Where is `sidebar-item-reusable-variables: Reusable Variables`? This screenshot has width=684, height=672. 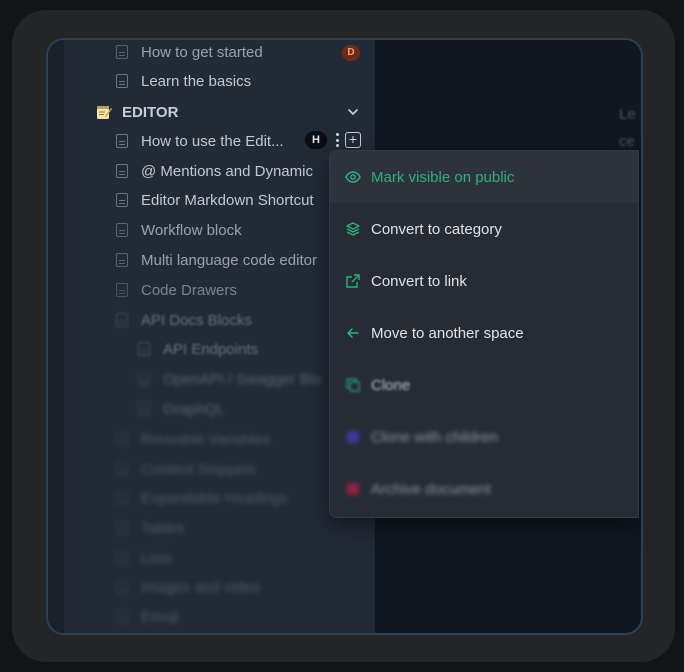
sidebar-item-reusable-variables: Reusable Variables is located at coordinates (193, 439).